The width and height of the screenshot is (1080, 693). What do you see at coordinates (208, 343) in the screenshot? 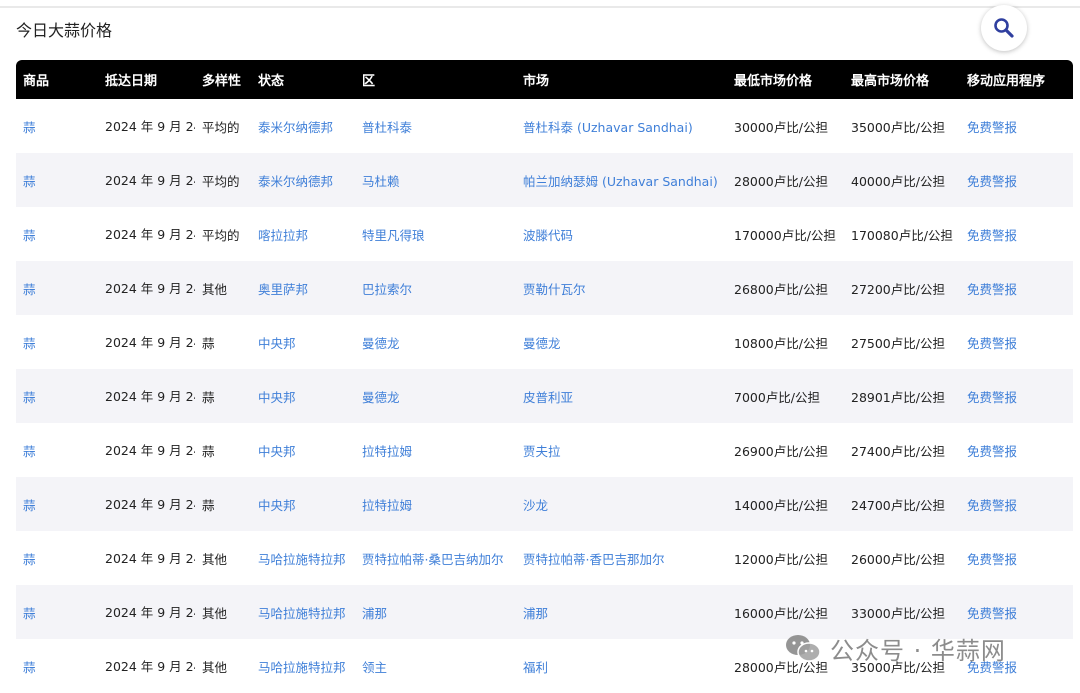
I see `variety-cell: 蒜` at bounding box center [208, 343].